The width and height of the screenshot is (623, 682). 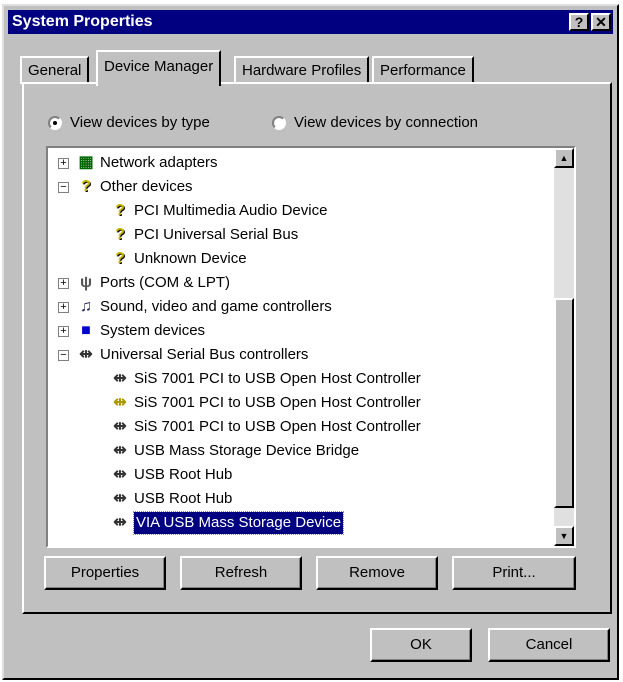 I want to click on tree-item: ψ Ports (COM & LPT), so click(x=153, y=283).